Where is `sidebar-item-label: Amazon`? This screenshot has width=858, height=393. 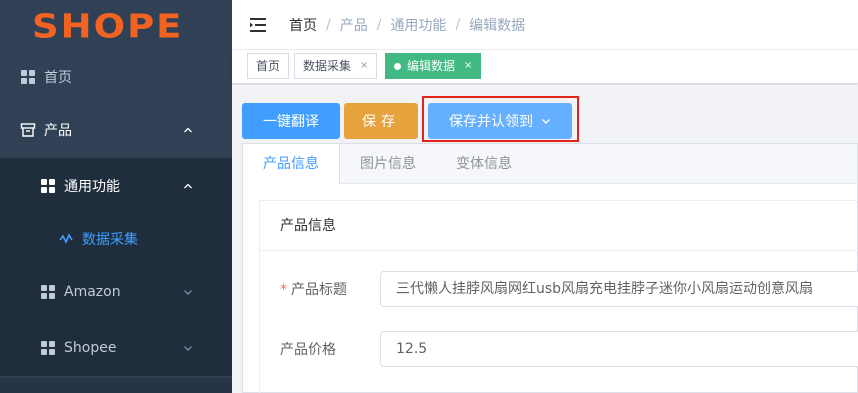 sidebar-item-label: Amazon is located at coordinates (92, 292).